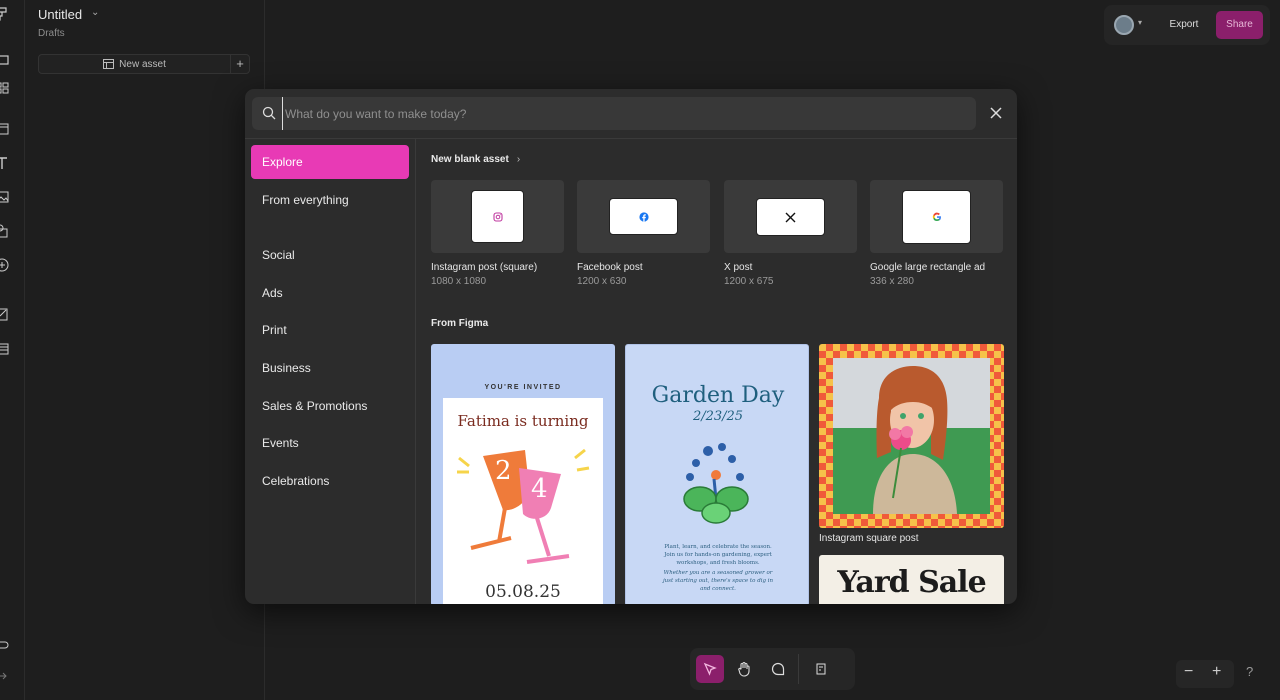  I want to click on category-business: Business, so click(330, 368).